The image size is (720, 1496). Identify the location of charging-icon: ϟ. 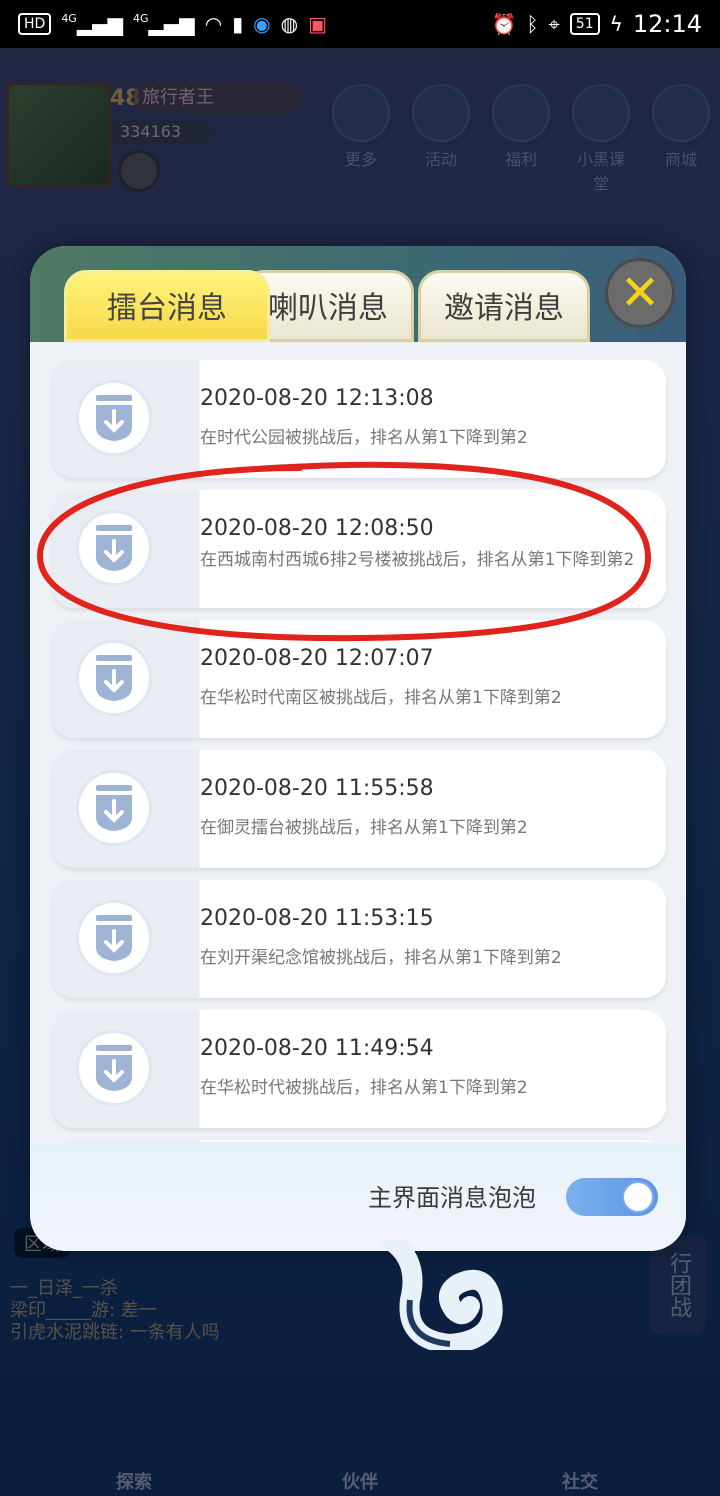
(616, 24).